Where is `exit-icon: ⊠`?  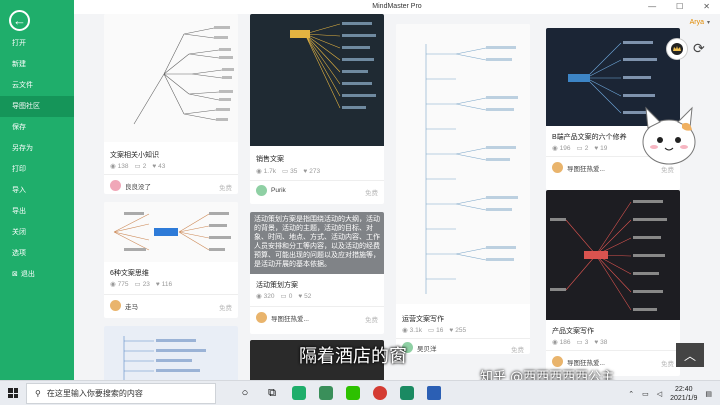
exit-icon: ⊠ is located at coordinates (15, 274).